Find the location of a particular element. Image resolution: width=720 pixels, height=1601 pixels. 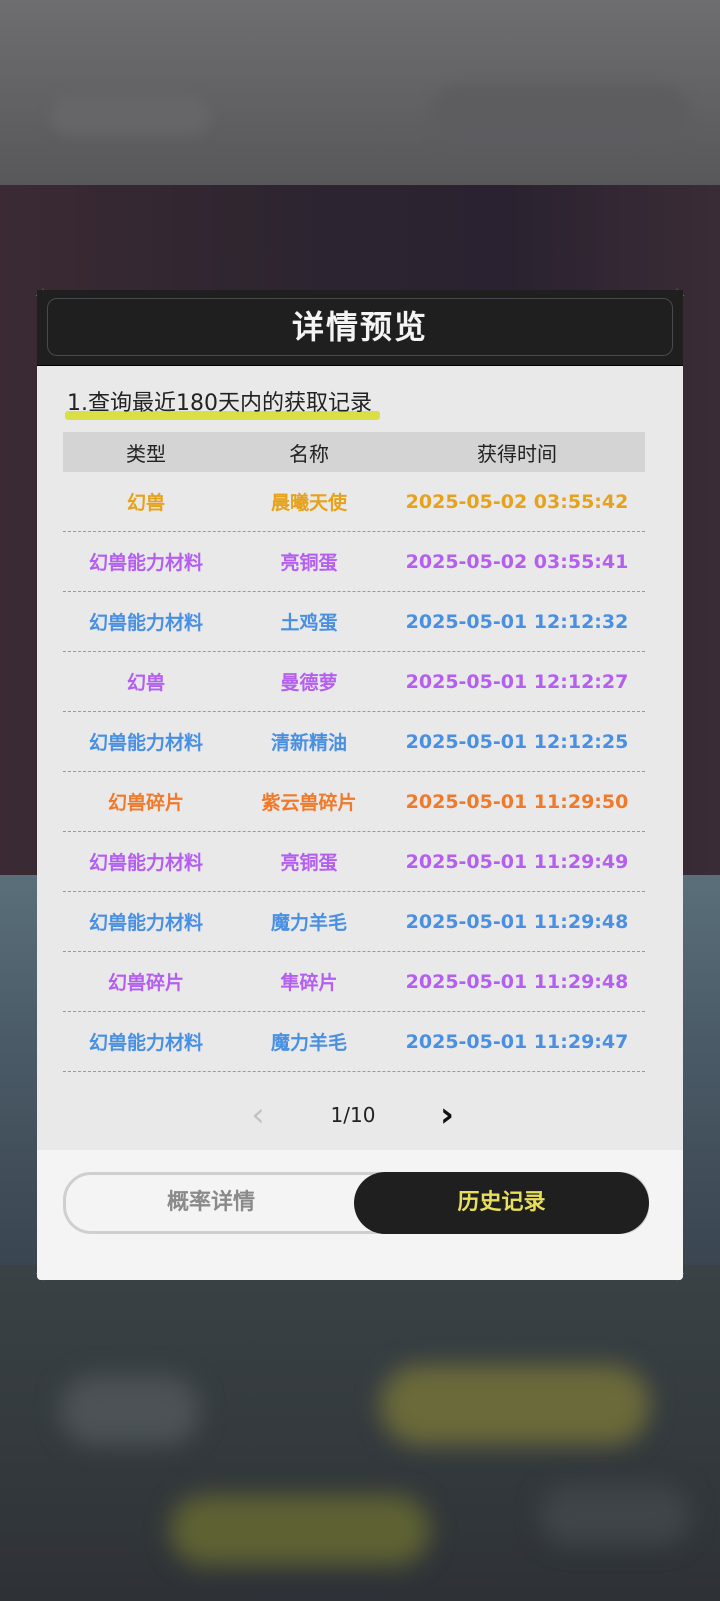

cell-time: 2025-05-01 11:29:49 is located at coordinates (517, 861).